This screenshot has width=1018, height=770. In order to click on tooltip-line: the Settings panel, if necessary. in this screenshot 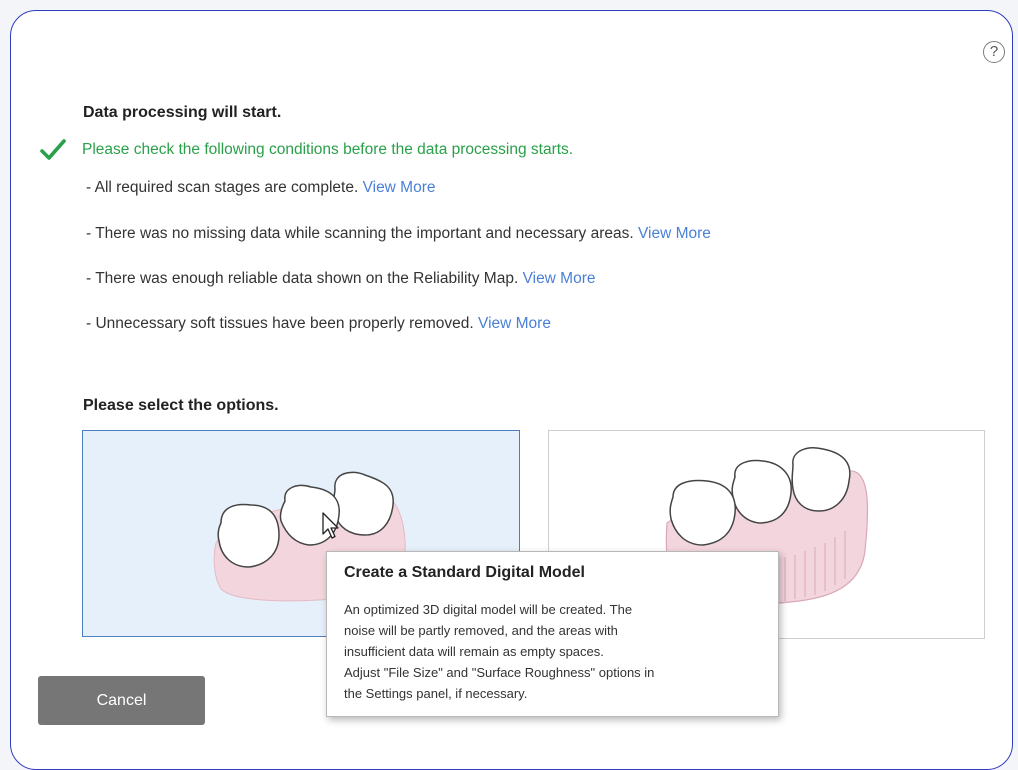, I will do `click(436, 693)`.